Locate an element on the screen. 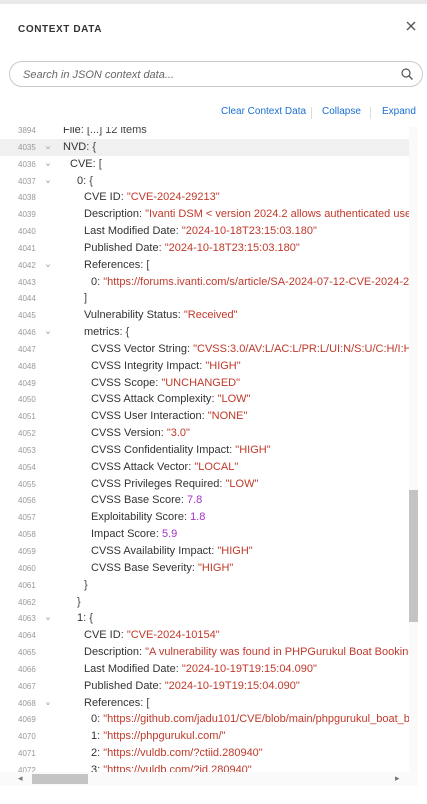 Image resolution: width=427 pixels, height=804 pixels. close-icon is located at coordinates (411, 26).